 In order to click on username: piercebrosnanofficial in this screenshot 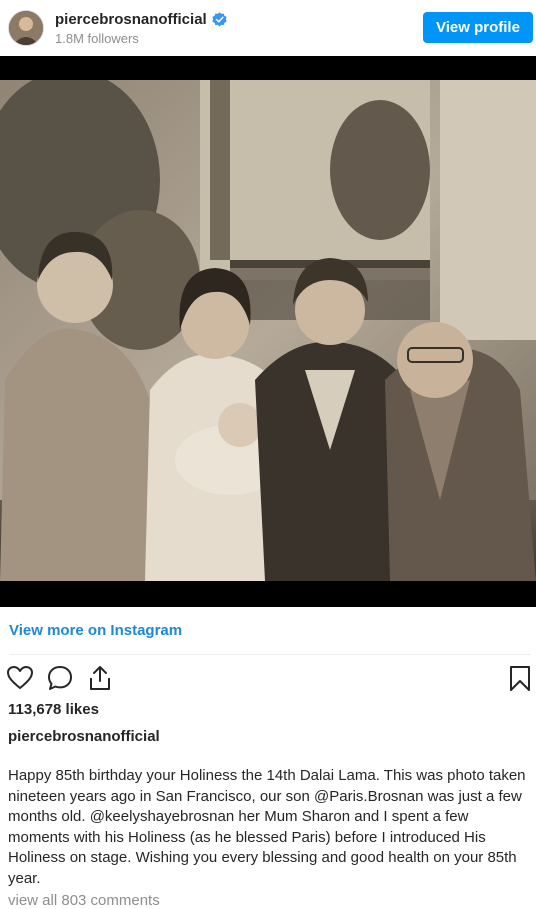, I will do `click(131, 19)`.